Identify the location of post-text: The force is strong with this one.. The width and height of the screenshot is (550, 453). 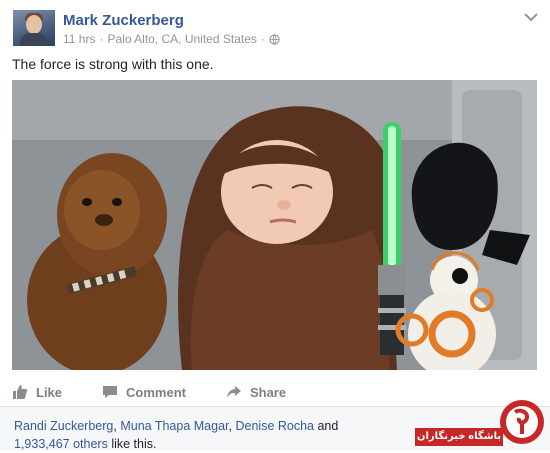
(113, 64).